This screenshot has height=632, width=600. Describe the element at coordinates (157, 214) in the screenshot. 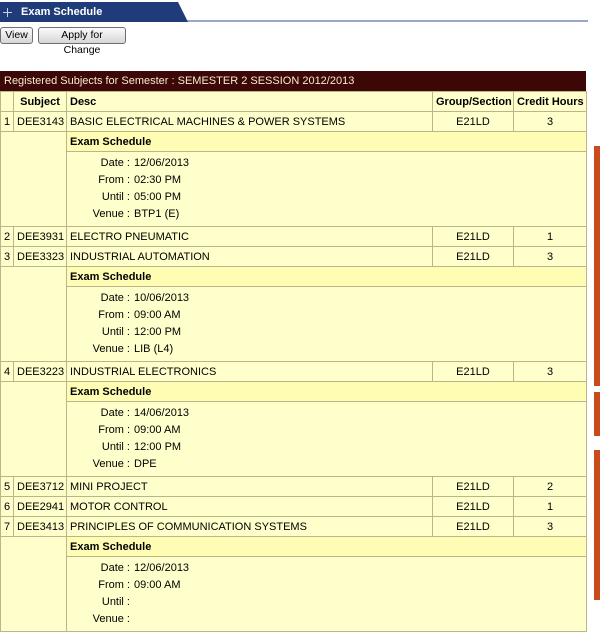

I see `exam-venue-value: BTP1 (E)` at that location.